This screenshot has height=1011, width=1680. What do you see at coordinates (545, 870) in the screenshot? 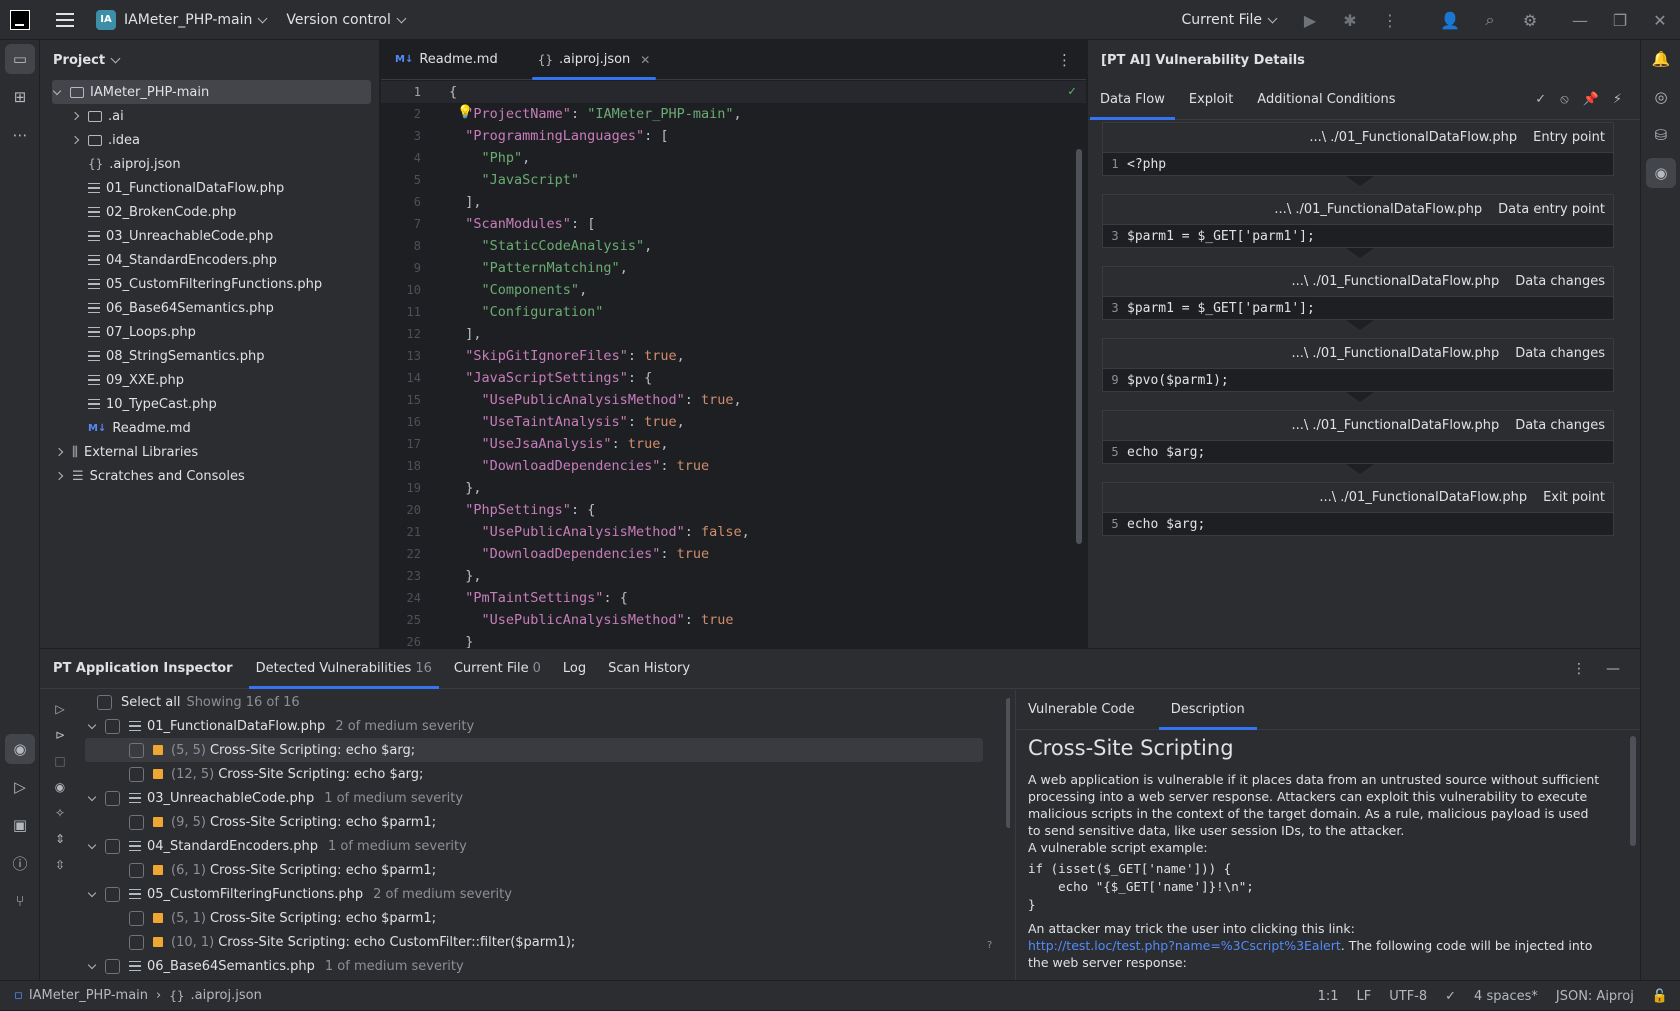
I see `vuln-issue-row: (6, 1) Cross-Site Scripting: echo $parm1;` at bounding box center [545, 870].